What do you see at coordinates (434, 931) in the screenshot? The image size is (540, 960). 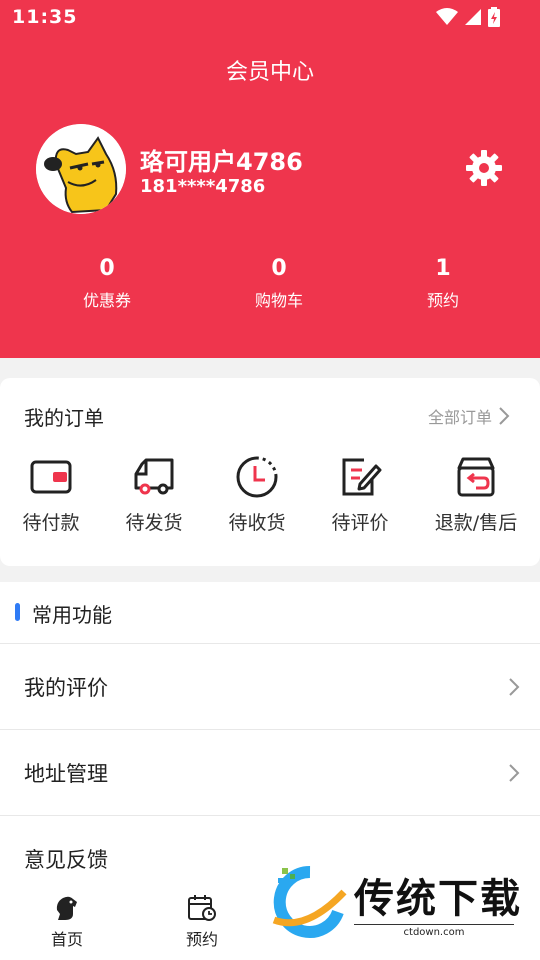 I see `watermark-subtext: ctdown.com` at bounding box center [434, 931].